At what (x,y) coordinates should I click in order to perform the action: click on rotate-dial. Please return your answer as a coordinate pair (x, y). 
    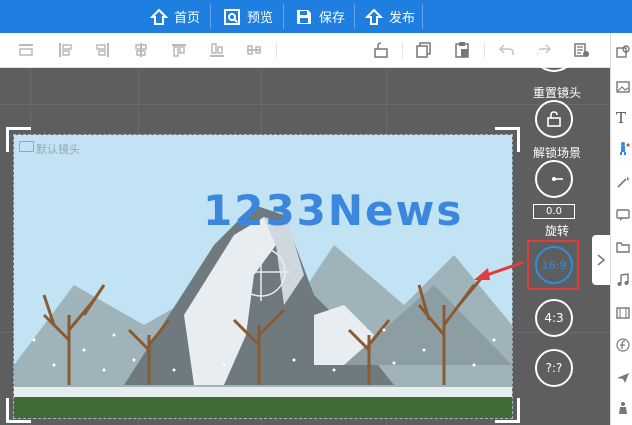
    Looking at the image, I should click on (554, 179).